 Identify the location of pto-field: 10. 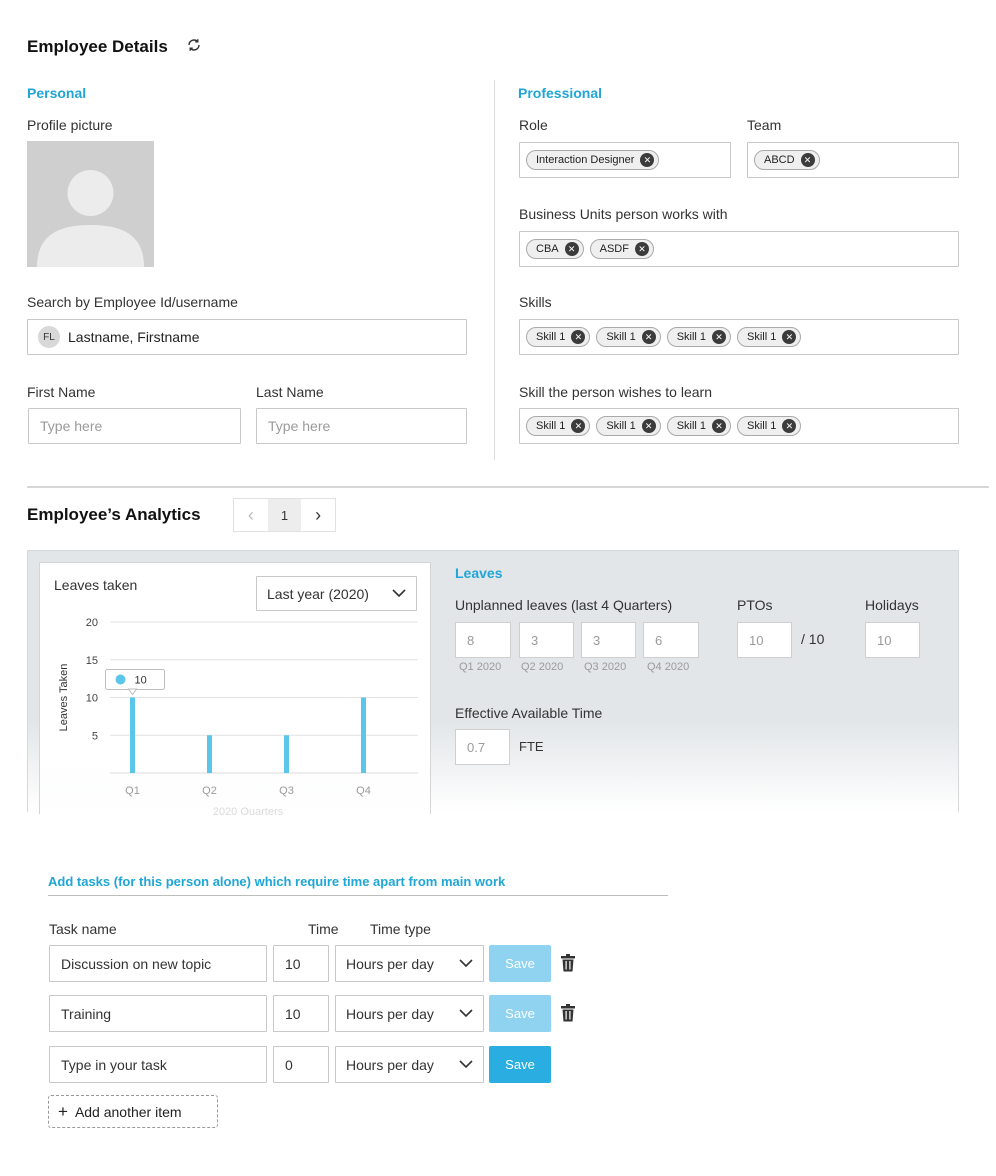
(764, 640).